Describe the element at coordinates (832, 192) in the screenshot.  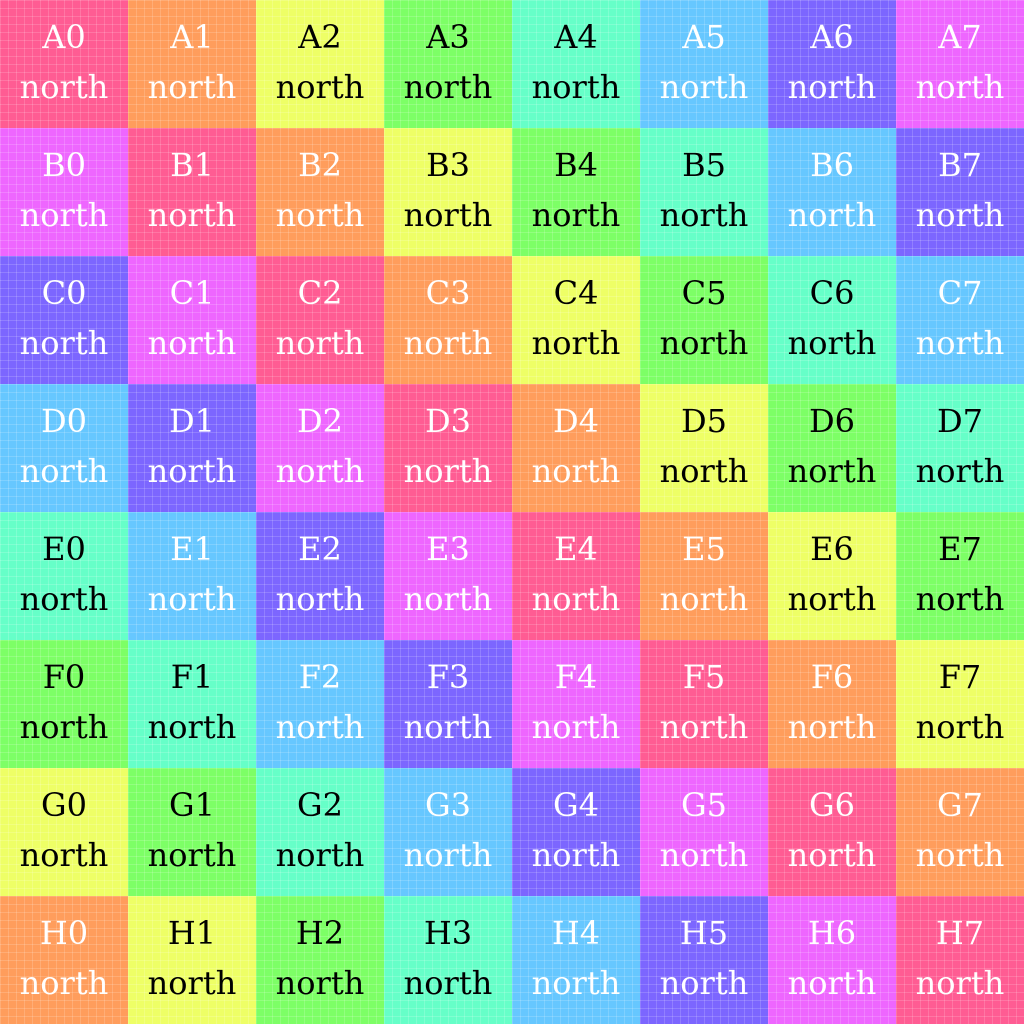
I see `grid-cell: B6 north` at that location.